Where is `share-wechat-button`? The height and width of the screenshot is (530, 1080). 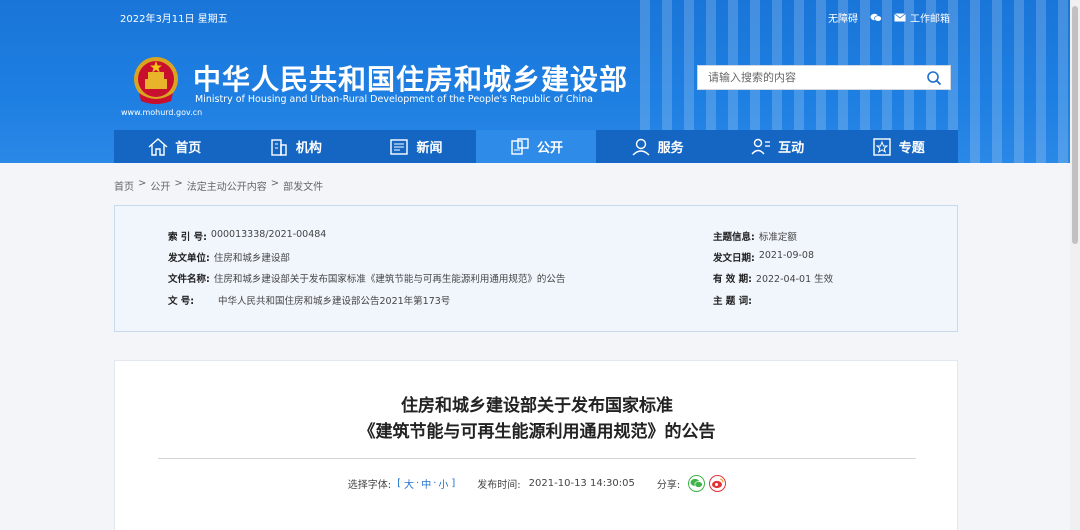
share-wechat-button is located at coordinates (697, 483).